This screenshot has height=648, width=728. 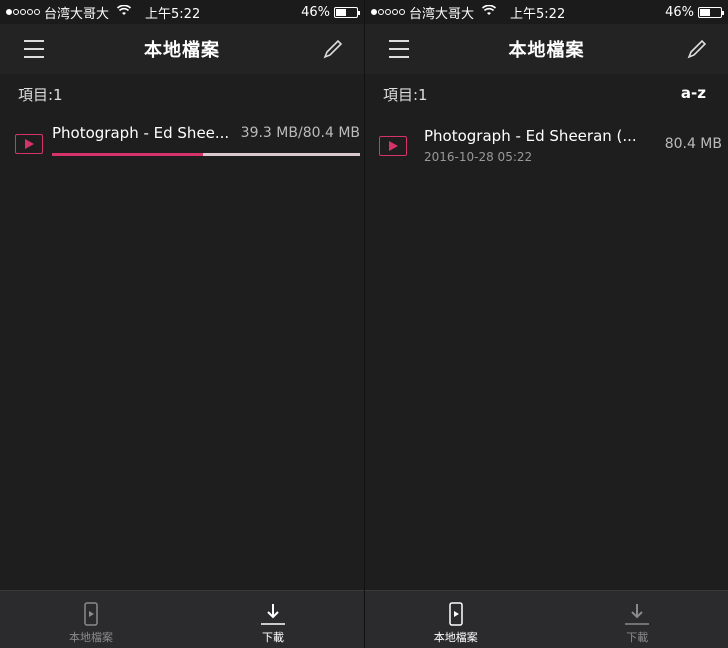 I want to click on download-progress-fill, so click(x=127, y=154).